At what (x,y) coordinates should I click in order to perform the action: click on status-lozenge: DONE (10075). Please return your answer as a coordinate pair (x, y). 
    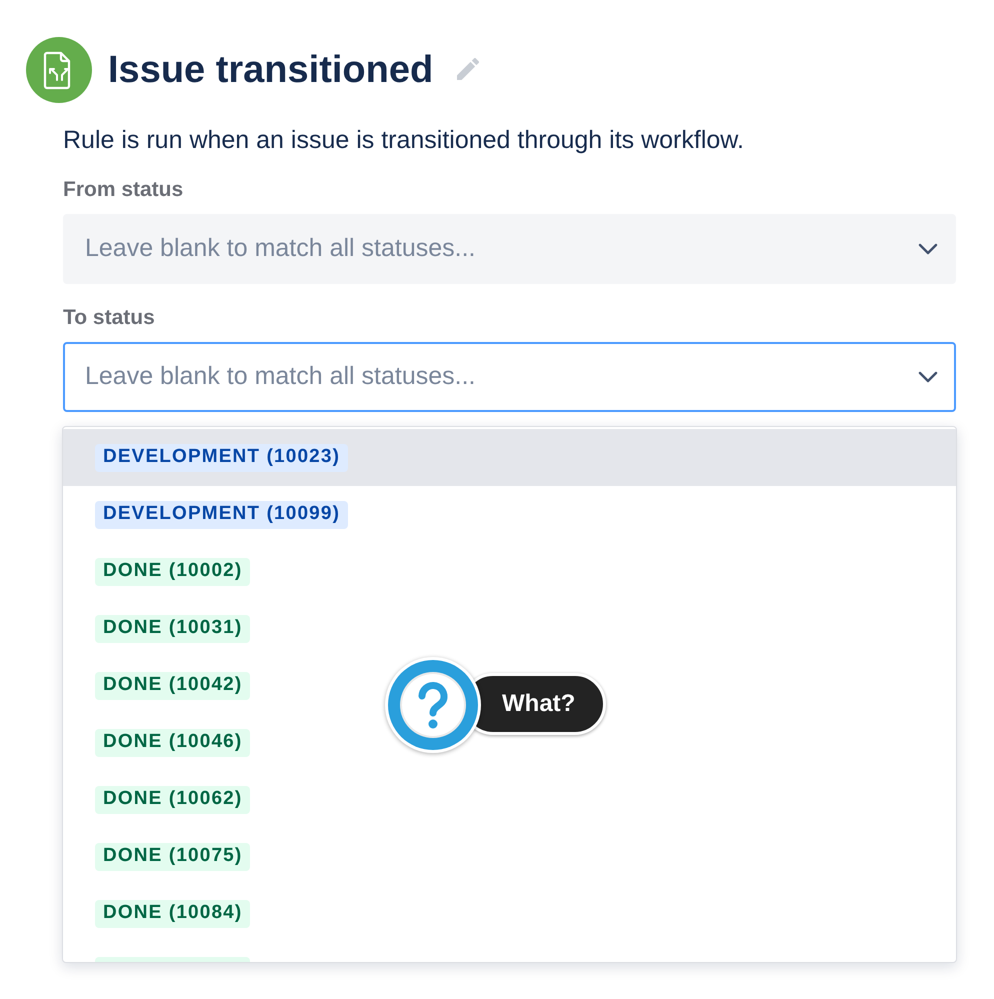
    Looking at the image, I should click on (172, 856).